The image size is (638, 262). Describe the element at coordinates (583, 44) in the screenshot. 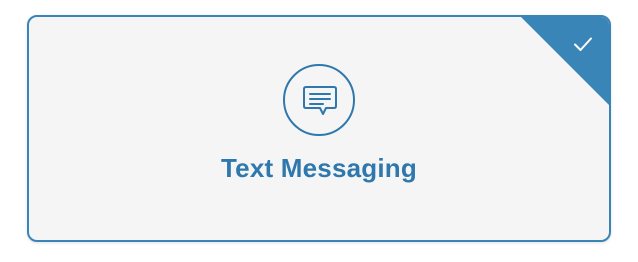

I see `checkmark-icon` at that location.